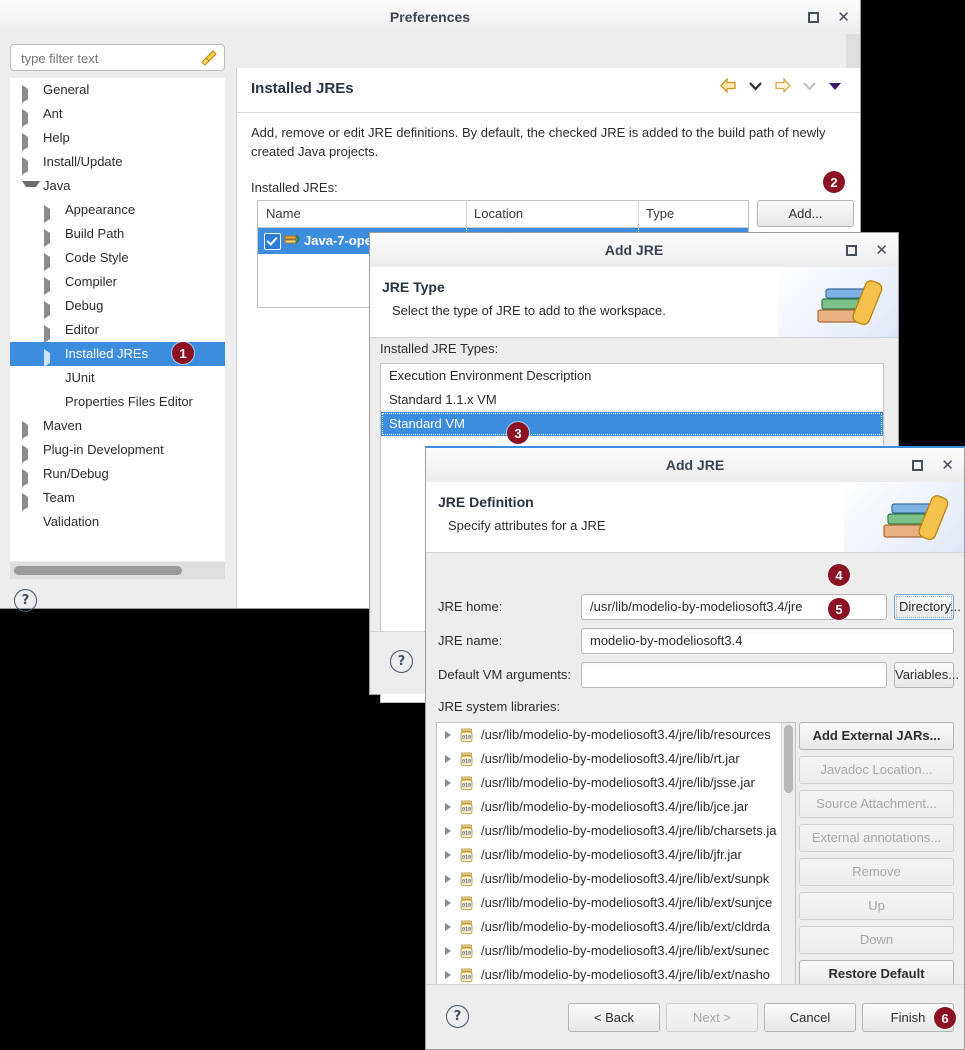 The image size is (965, 1050). What do you see at coordinates (117, 210) in the screenshot?
I see `sidebar-item-appearance: Appearance` at bounding box center [117, 210].